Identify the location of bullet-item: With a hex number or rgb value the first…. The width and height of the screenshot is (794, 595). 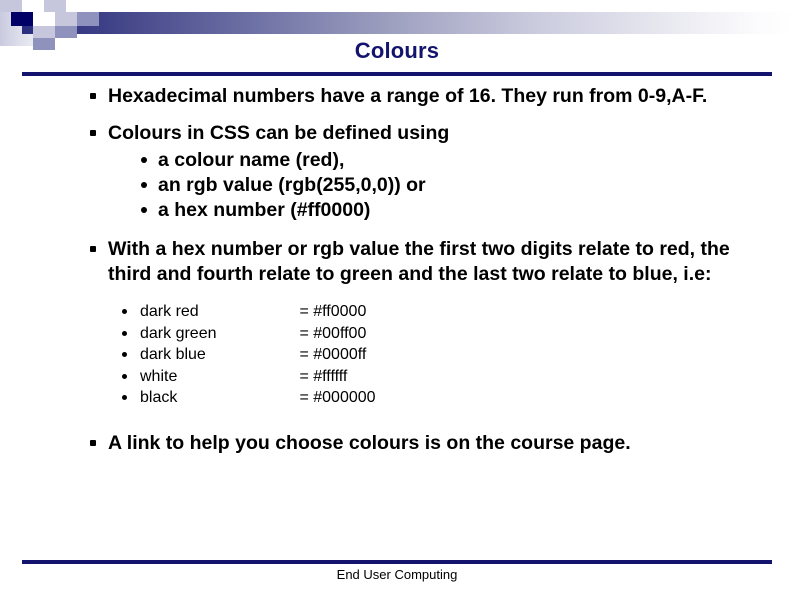
(397, 262).